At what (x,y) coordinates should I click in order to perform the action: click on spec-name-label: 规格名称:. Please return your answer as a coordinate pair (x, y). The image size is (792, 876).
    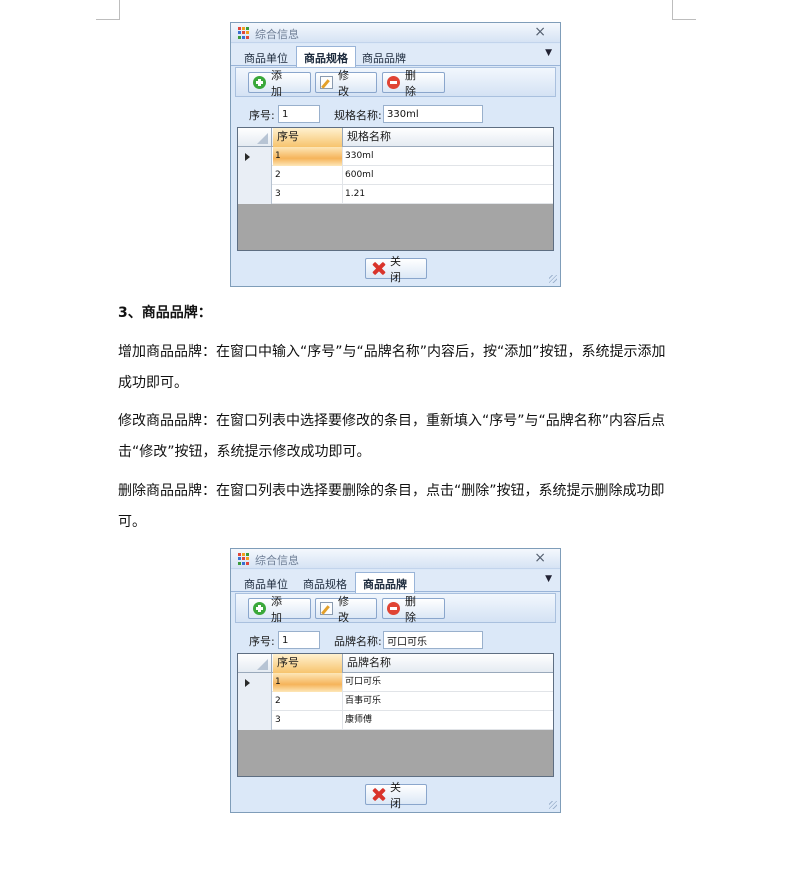
    Looking at the image, I should click on (358, 115).